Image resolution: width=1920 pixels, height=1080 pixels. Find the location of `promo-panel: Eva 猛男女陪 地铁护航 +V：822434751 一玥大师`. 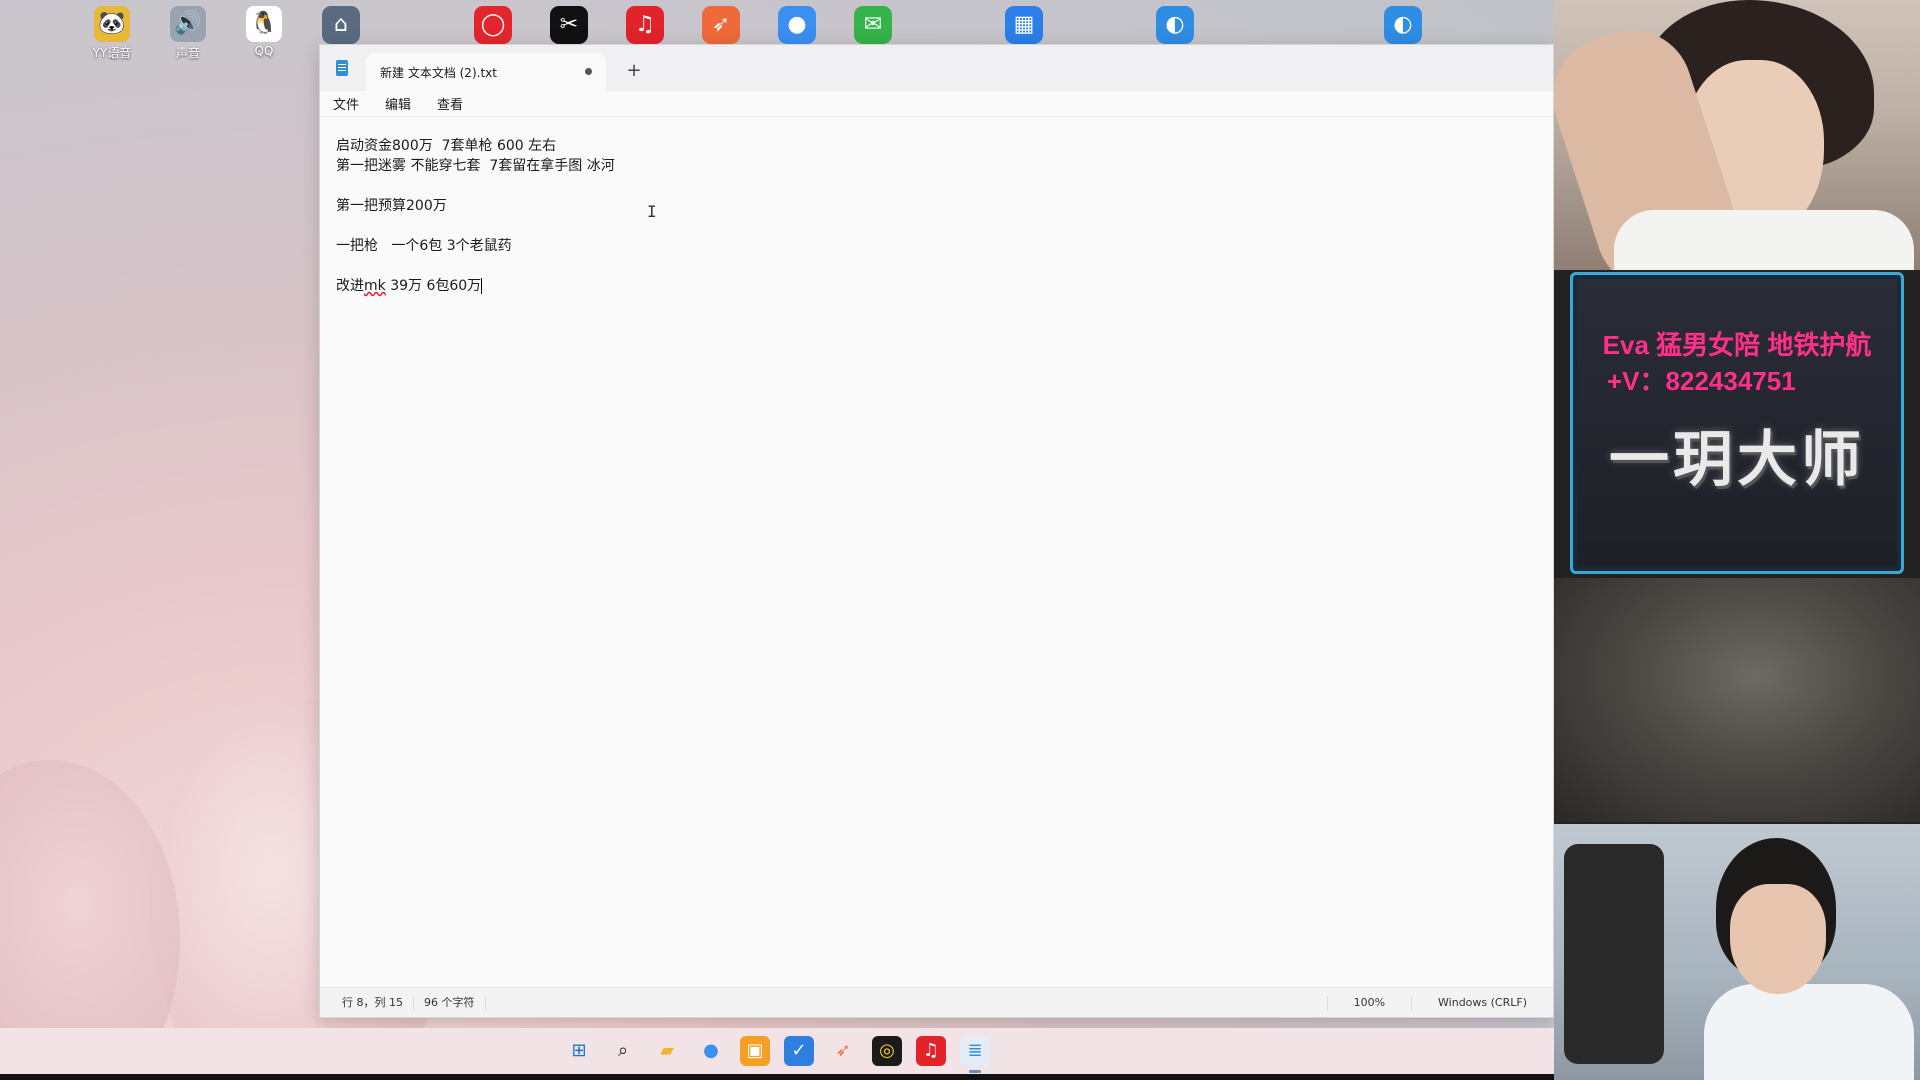

promo-panel: Eva 猛男女陪 地铁护航 +V：822434751 一玥大师 is located at coordinates (1737, 423).